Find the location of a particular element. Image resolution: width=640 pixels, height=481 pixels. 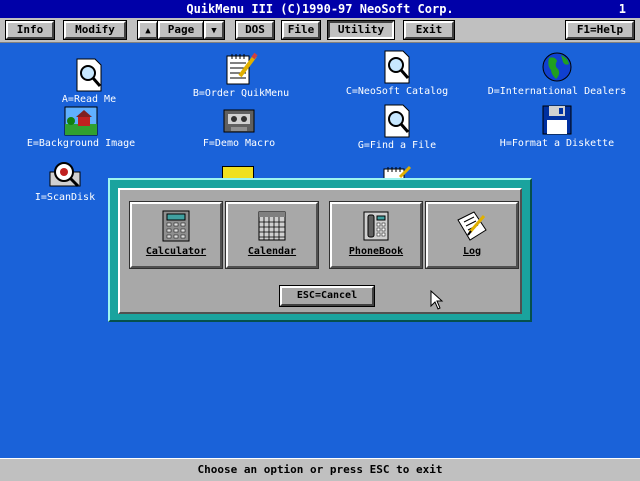

calculator-label: Calculator is located at coordinates (176, 251).